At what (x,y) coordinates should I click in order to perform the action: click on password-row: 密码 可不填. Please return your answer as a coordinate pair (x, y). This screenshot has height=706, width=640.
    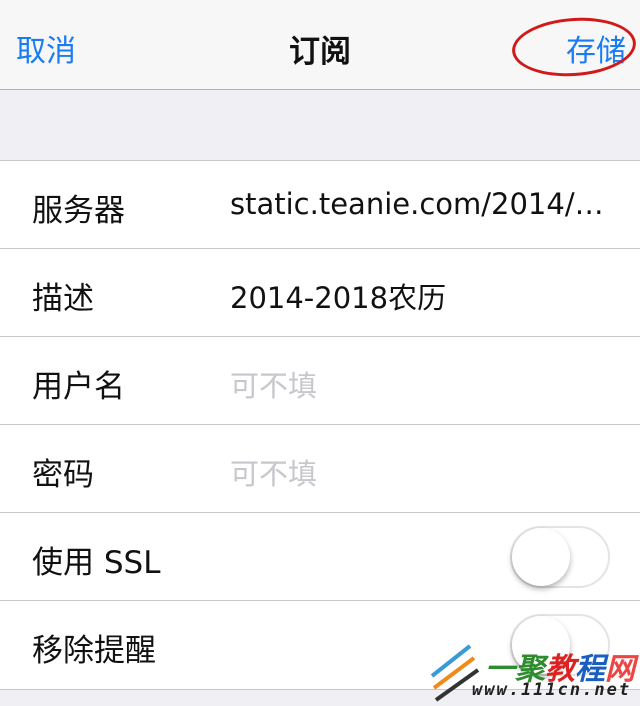
    Looking at the image, I should click on (320, 469).